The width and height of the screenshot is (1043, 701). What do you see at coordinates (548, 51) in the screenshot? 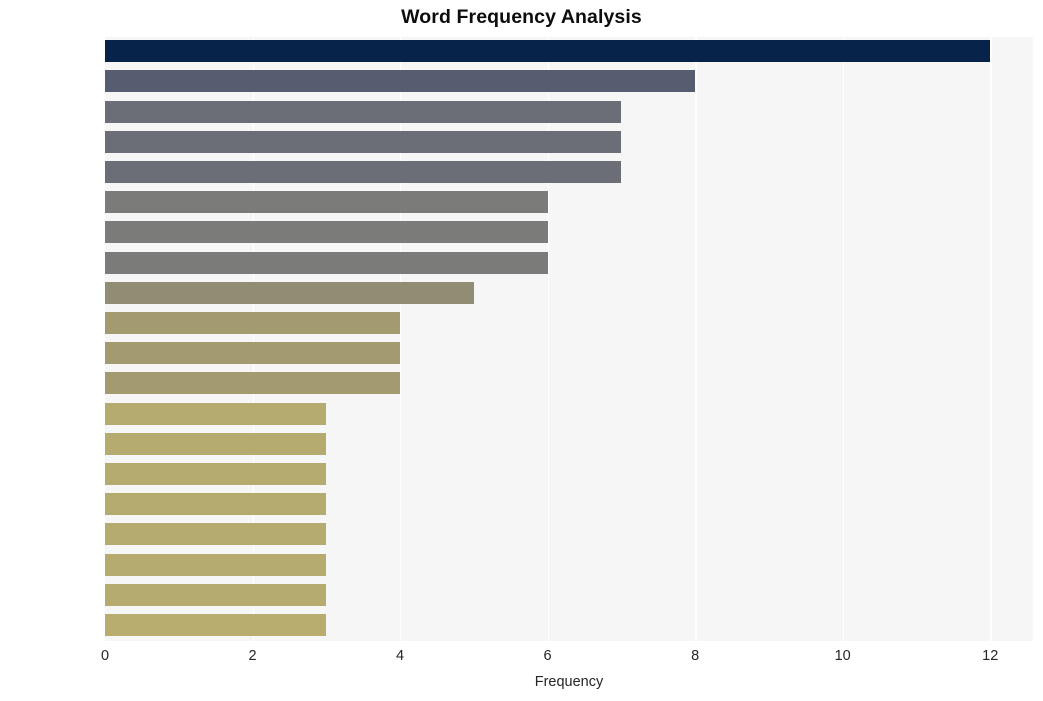
I see `bar-court` at bounding box center [548, 51].